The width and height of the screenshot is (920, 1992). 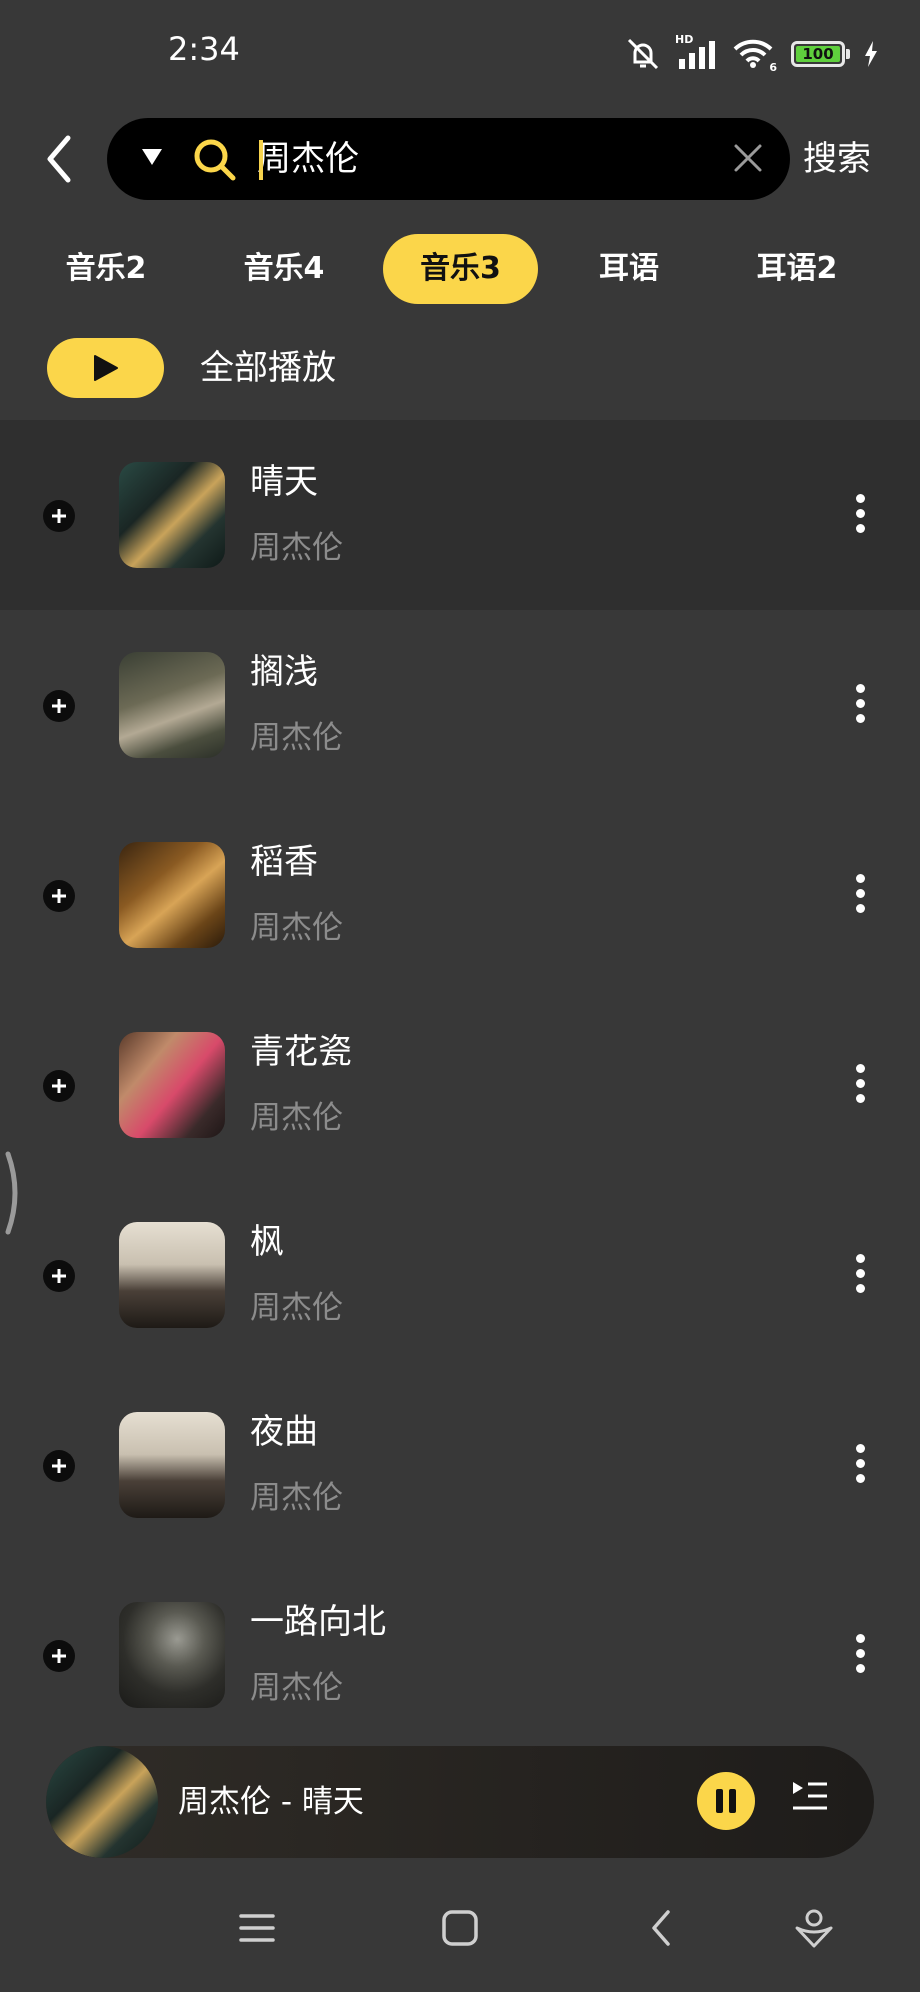 What do you see at coordinates (748, 158) in the screenshot?
I see `clear-icon` at bounding box center [748, 158].